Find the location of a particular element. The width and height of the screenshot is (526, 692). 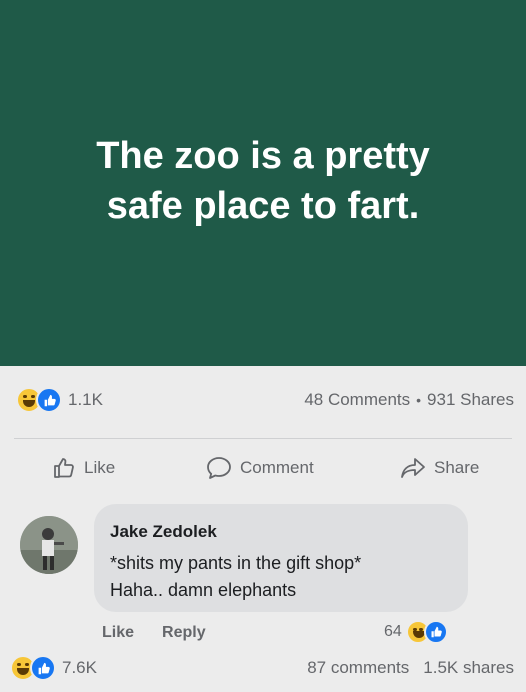

post-actions-bar: Like Comment Share is located at coordinates (263, 468).